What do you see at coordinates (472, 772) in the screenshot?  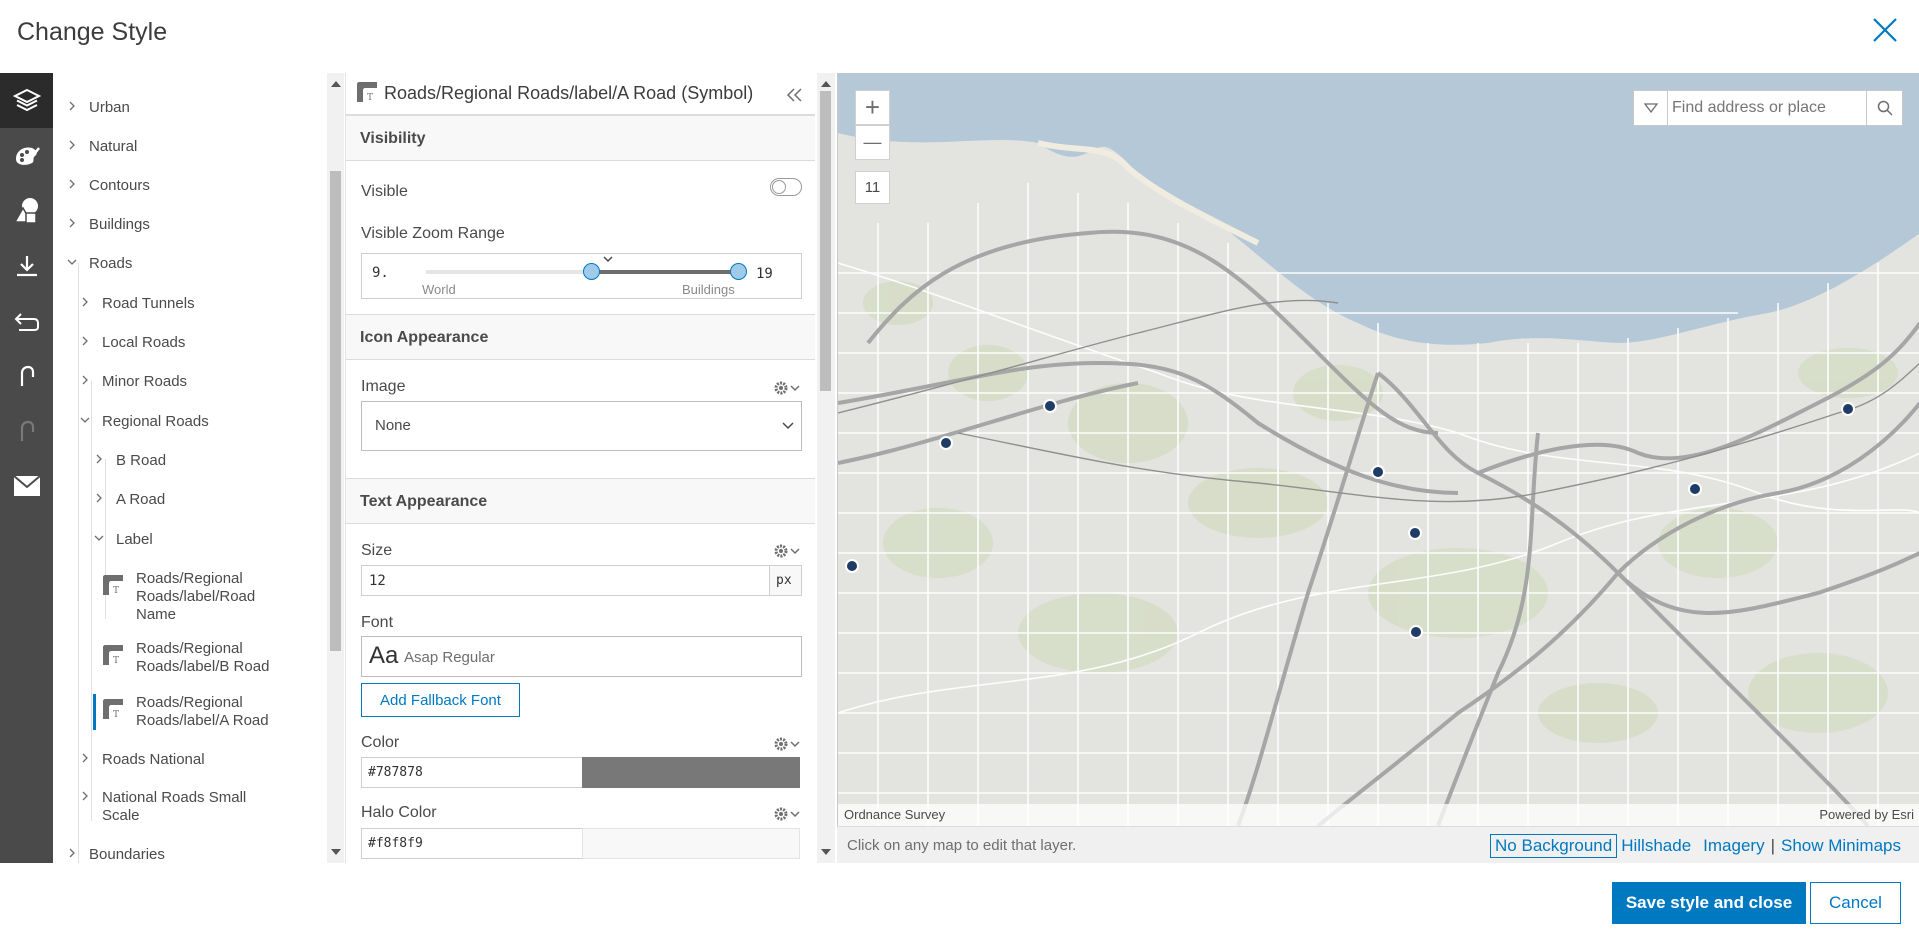 I see `color-input: #787878` at bounding box center [472, 772].